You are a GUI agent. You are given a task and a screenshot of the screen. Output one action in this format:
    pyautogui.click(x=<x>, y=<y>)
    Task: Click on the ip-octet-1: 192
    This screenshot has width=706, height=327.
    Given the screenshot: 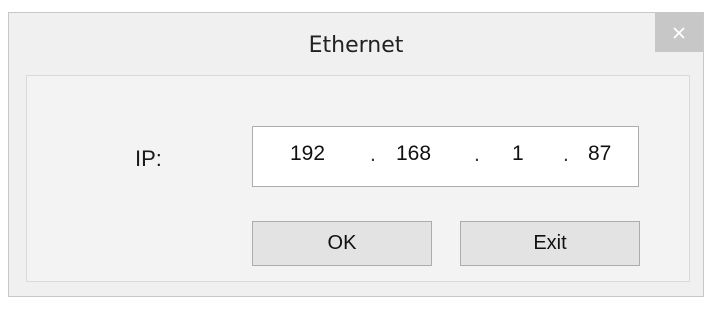 What is the action you would take?
    pyautogui.click(x=307, y=154)
    